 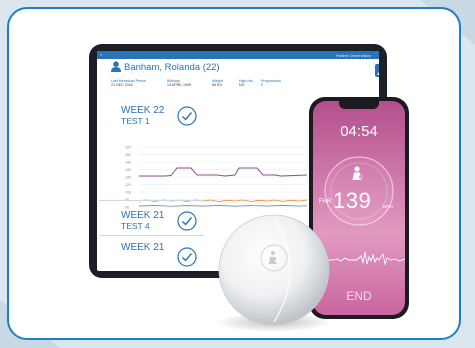 What do you see at coordinates (128, 193) in the screenshot?
I see `y-tick-label: 100` at bounding box center [128, 193].